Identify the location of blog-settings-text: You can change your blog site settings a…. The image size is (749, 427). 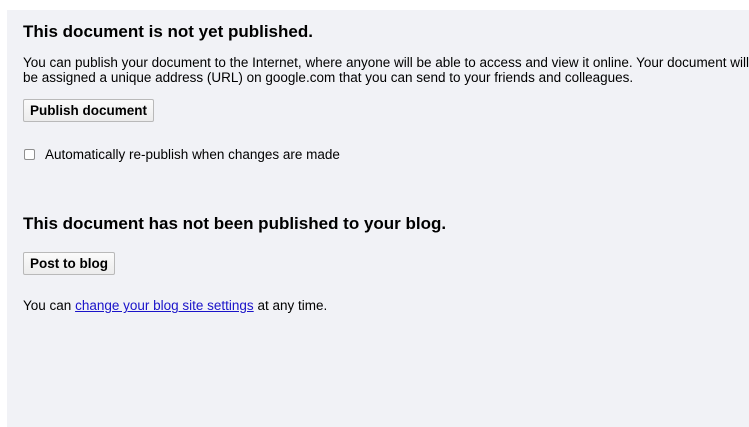
(386, 305).